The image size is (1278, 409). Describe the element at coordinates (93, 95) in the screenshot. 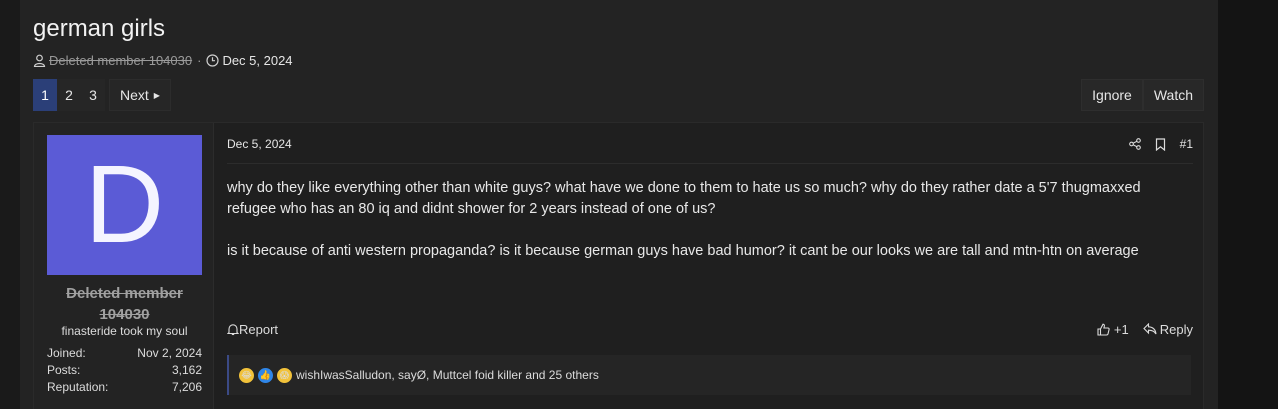

I see `page-3-link: 3` at that location.